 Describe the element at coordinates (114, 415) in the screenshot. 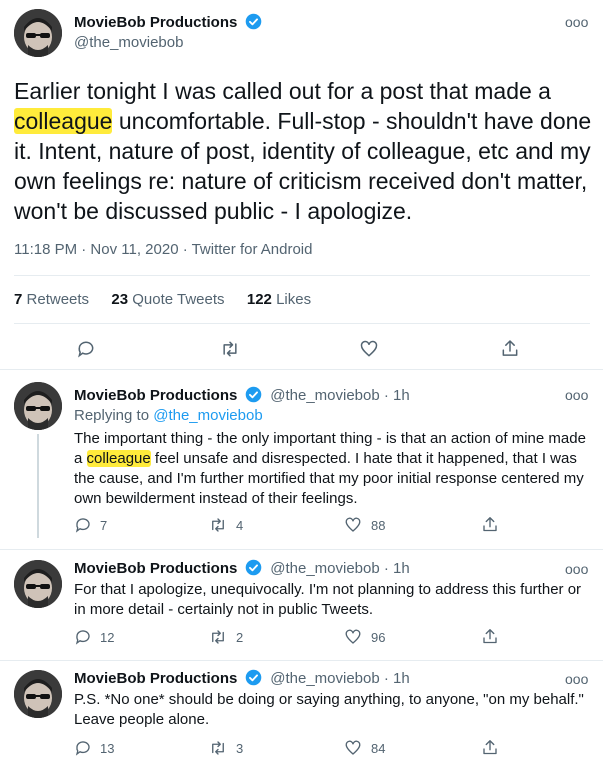

I see `replying-to-label: Replying to` at that location.